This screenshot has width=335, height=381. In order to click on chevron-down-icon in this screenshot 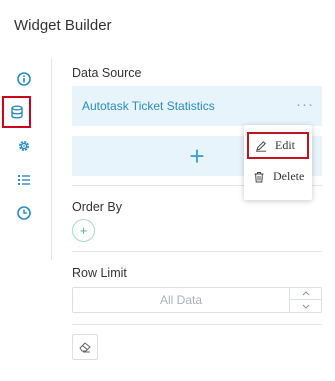, I will do `click(305, 306)`.